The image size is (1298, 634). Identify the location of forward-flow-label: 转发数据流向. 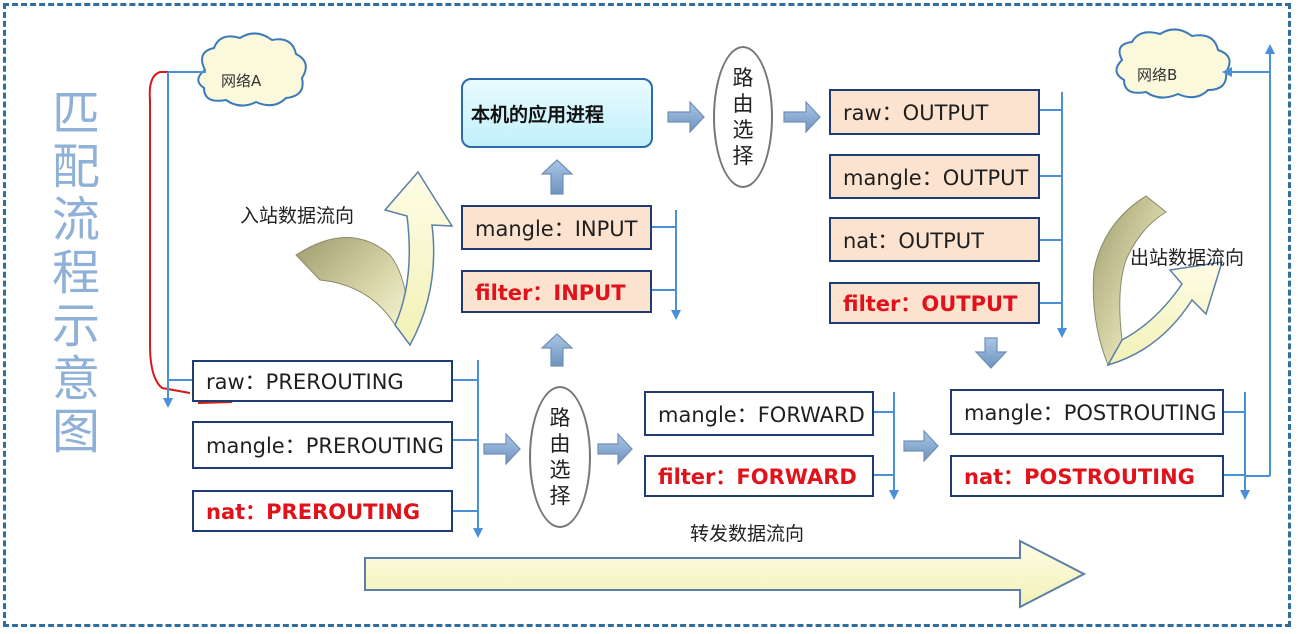
(747, 534).